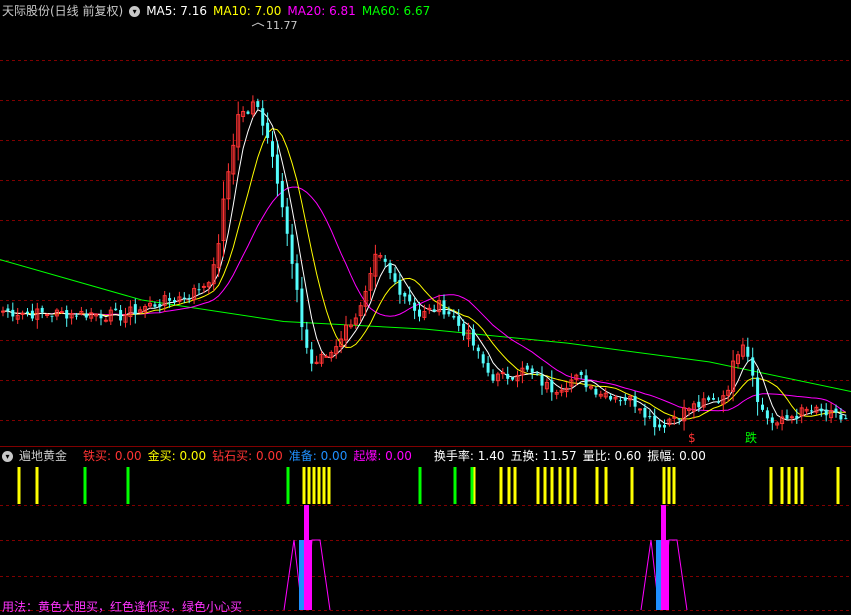 The image size is (851, 615). I want to click on settings-dropdown-icon: ▾, so click(135, 11).